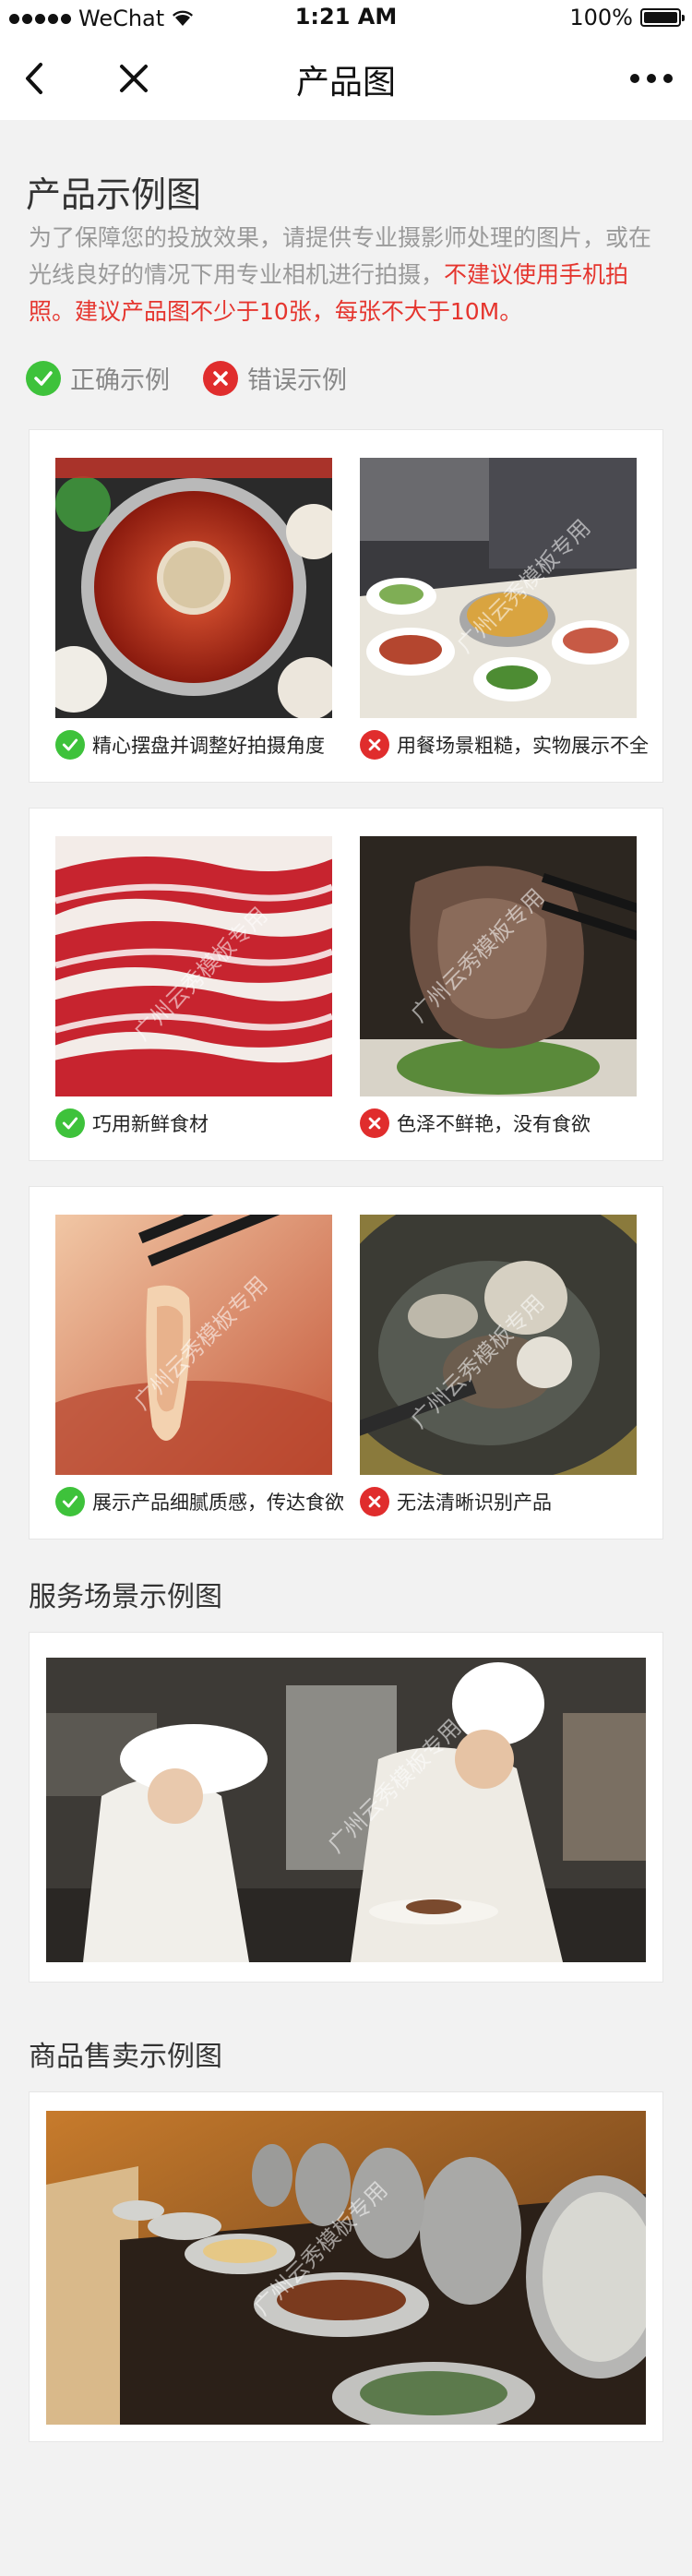  I want to click on good-caption-text: 展示产品细腻质感，传达食欲, so click(218, 1503).